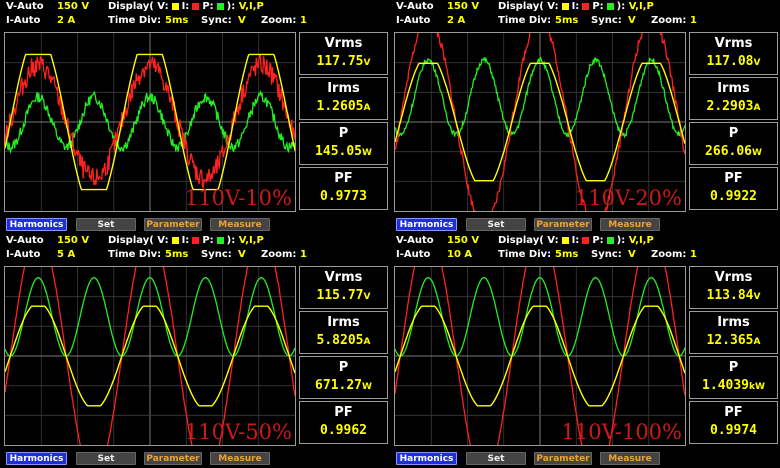 This screenshot has width=780, height=468. Describe the element at coordinates (66, 255) in the screenshot. I see `i-range-value: 5 A` at that location.